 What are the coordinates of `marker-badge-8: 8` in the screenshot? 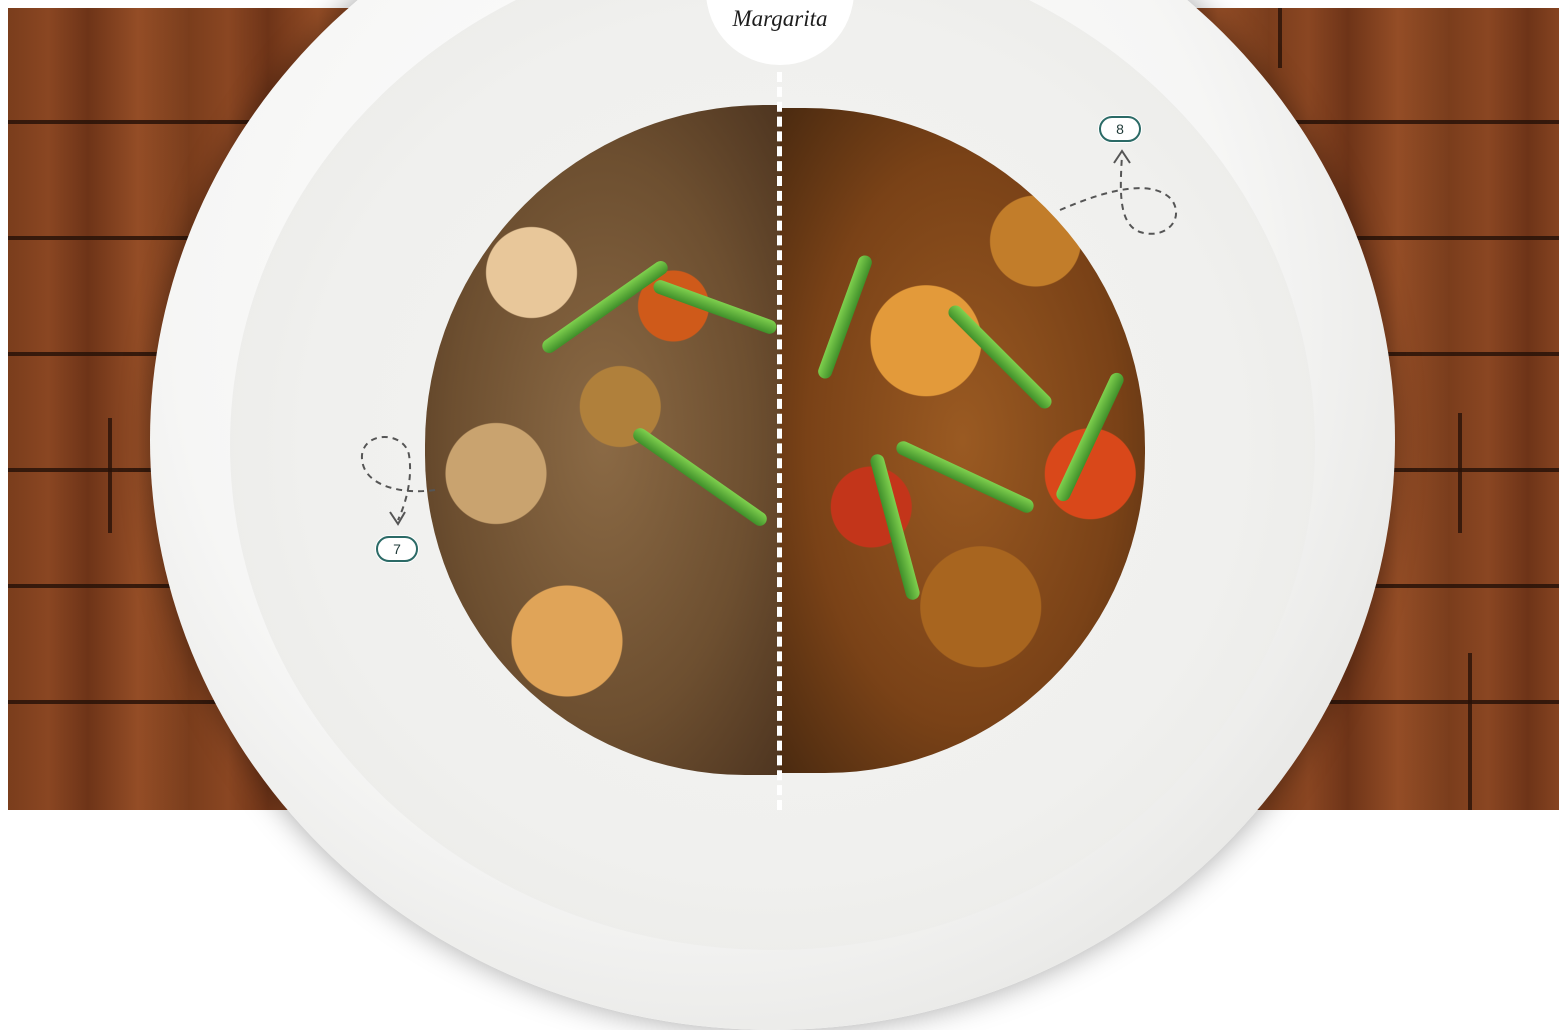 It's located at (1120, 129).